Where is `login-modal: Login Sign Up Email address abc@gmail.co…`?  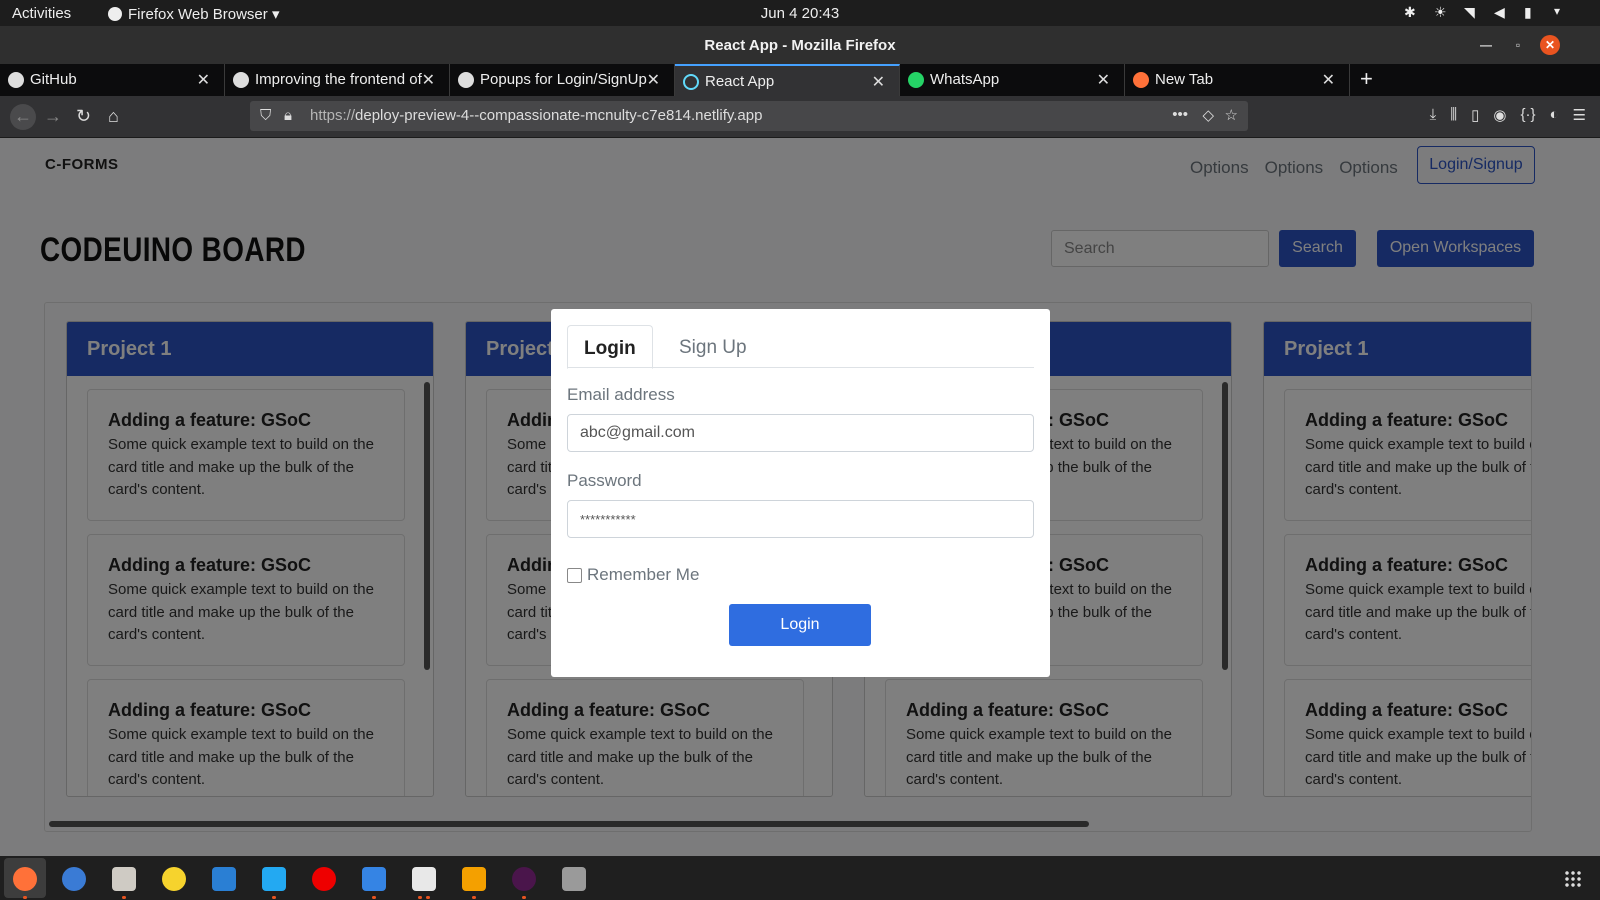
login-modal: Login Sign Up Email address abc@gmail.co… is located at coordinates (800, 493).